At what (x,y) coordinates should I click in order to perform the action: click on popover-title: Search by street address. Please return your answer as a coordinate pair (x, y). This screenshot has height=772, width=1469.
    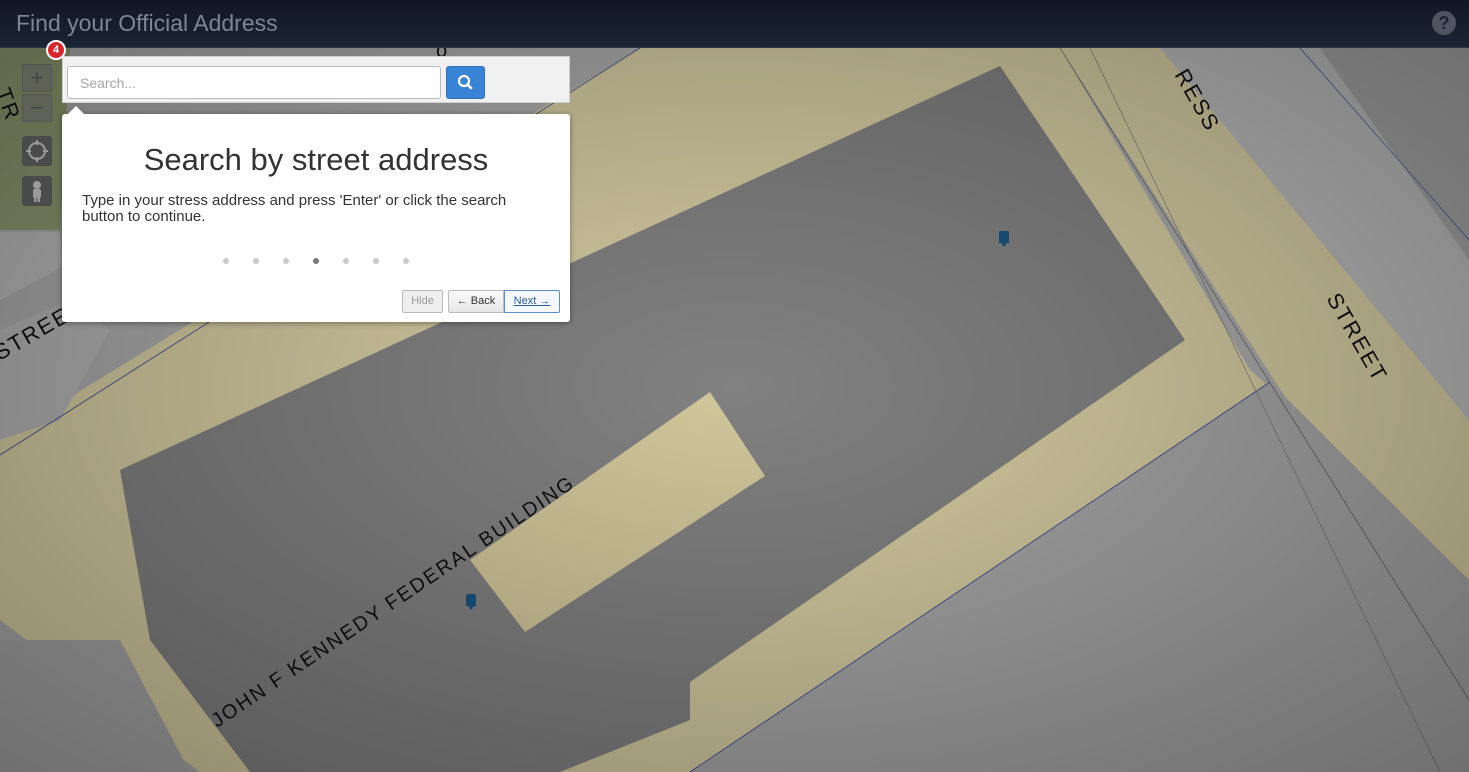
    Looking at the image, I should click on (316, 159).